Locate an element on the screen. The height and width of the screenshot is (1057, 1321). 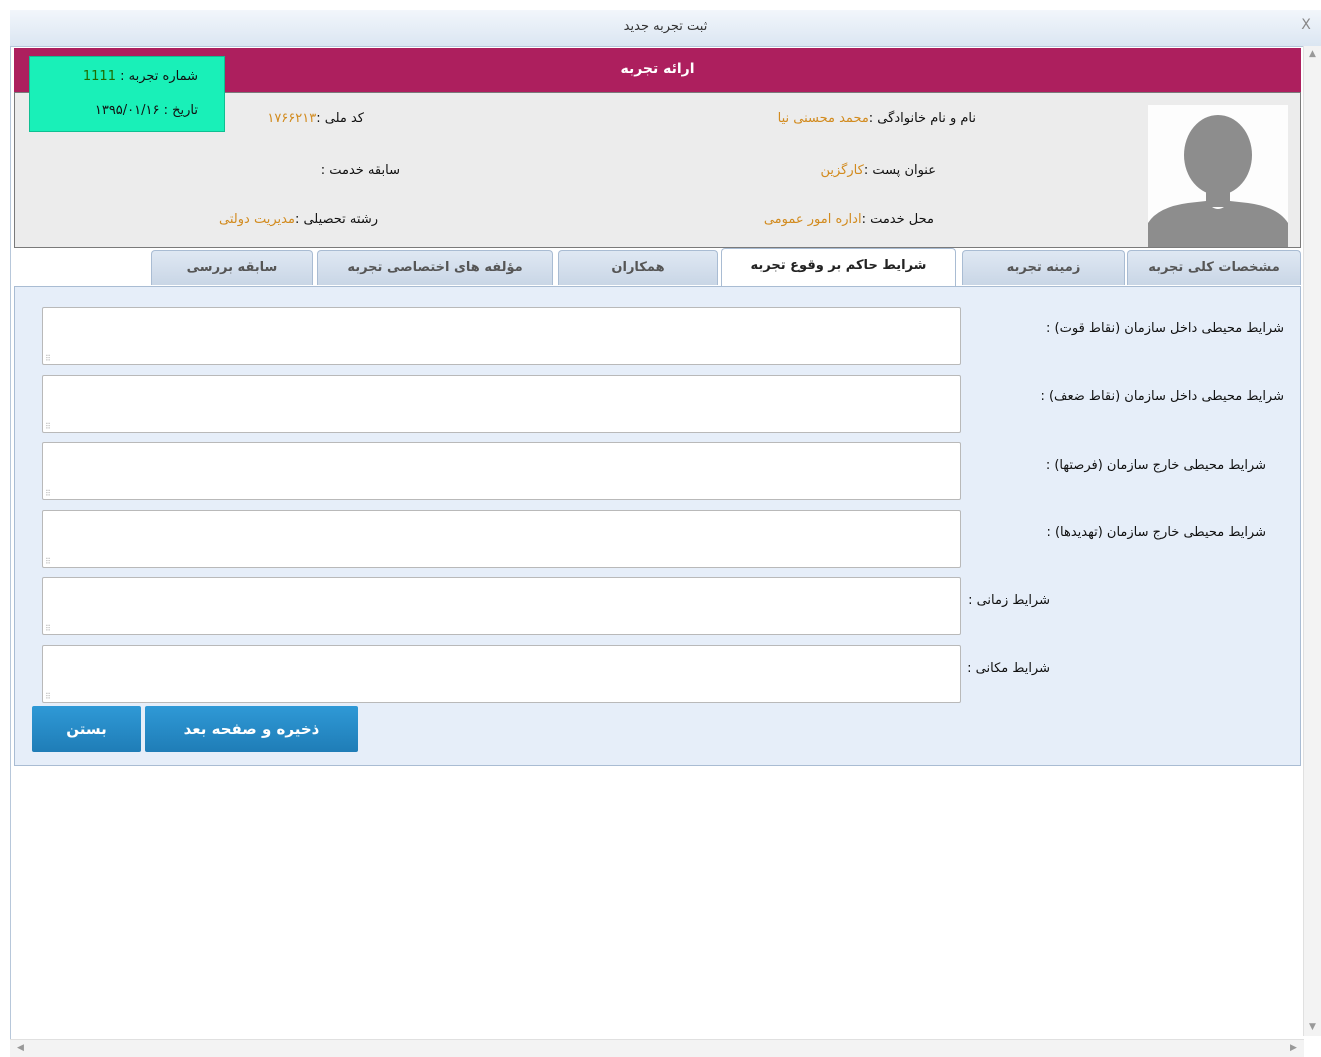
experience-number: شماره تجربه : 1111 is located at coordinates (140, 76).